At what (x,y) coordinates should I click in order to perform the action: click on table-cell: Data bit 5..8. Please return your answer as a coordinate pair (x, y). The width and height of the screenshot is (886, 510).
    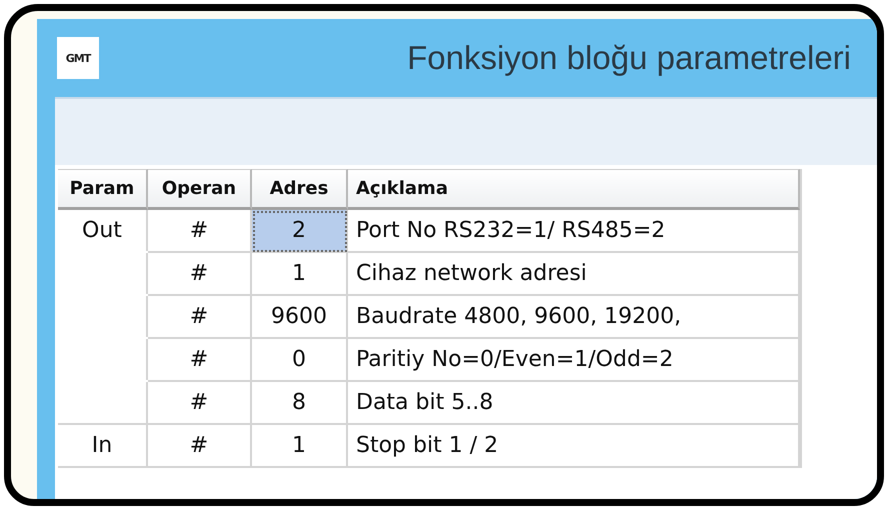
    Looking at the image, I should click on (574, 403).